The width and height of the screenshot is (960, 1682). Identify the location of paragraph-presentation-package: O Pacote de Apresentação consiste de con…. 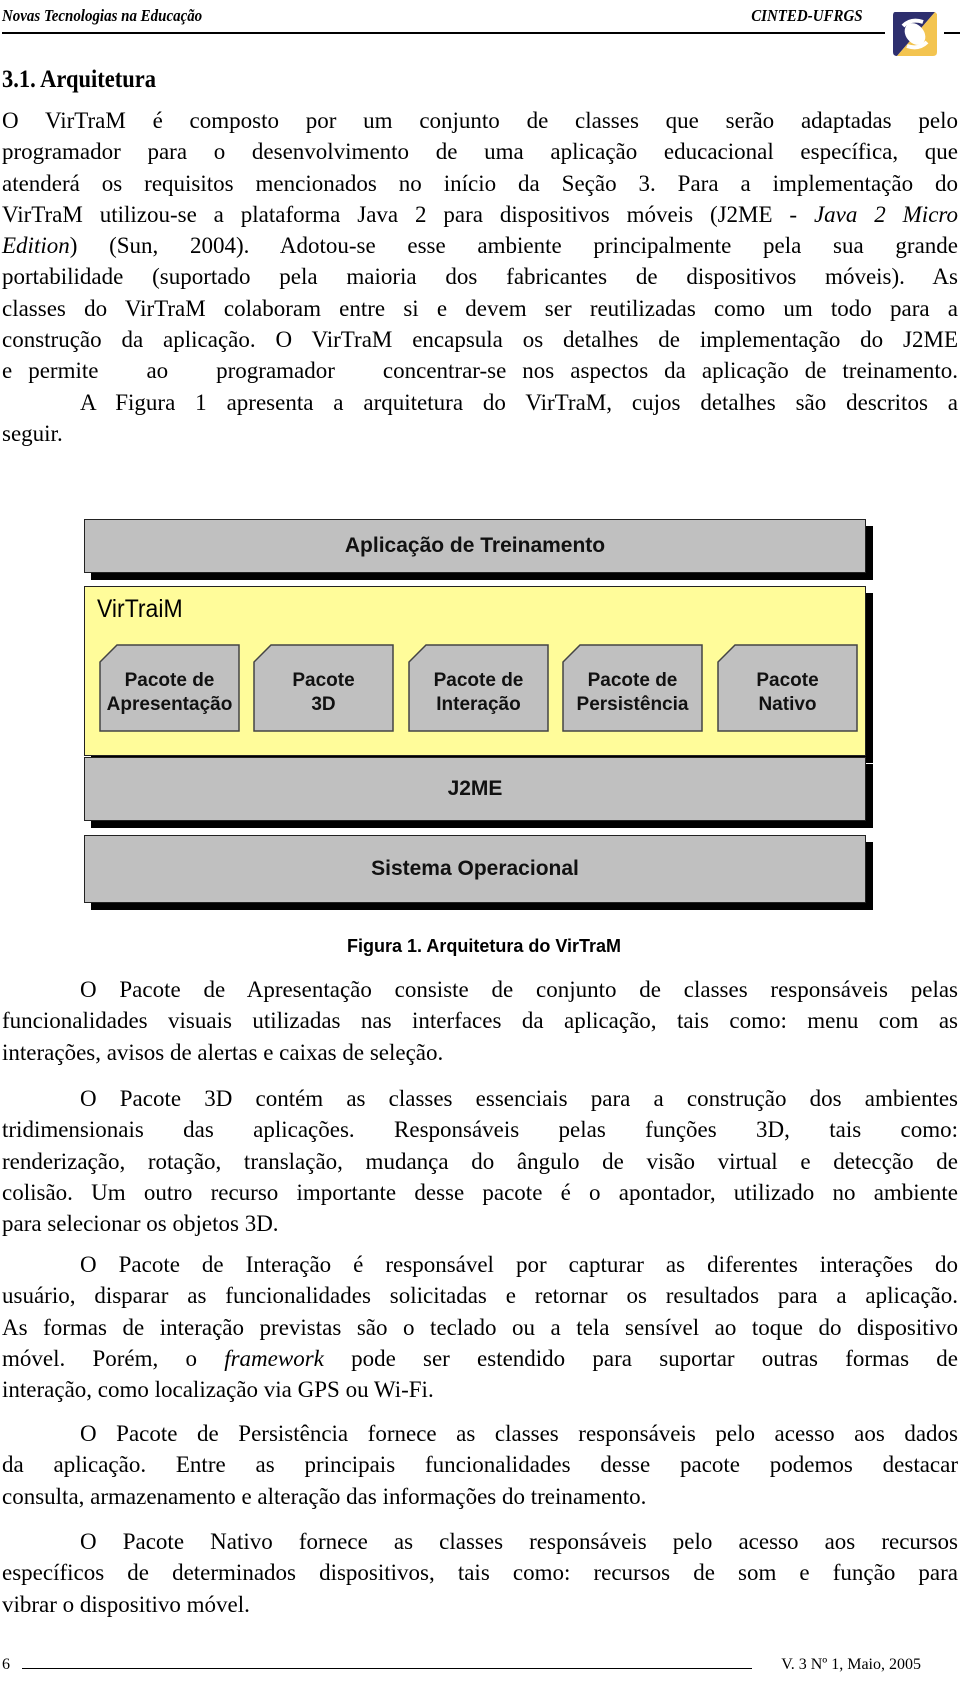
(480, 1021).